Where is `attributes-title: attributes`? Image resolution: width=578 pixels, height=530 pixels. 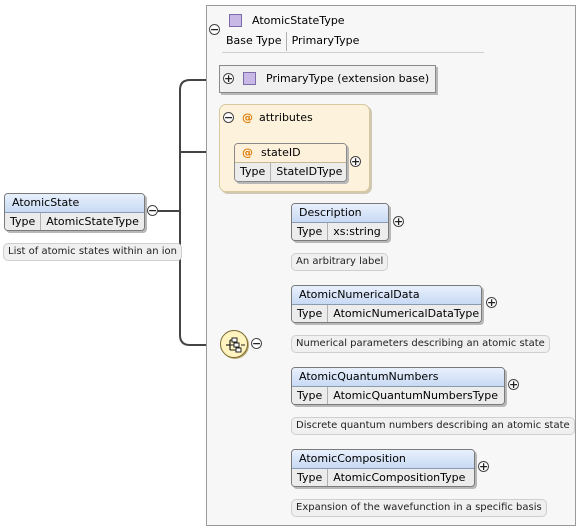 attributes-title: attributes is located at coordinates (286, 117).